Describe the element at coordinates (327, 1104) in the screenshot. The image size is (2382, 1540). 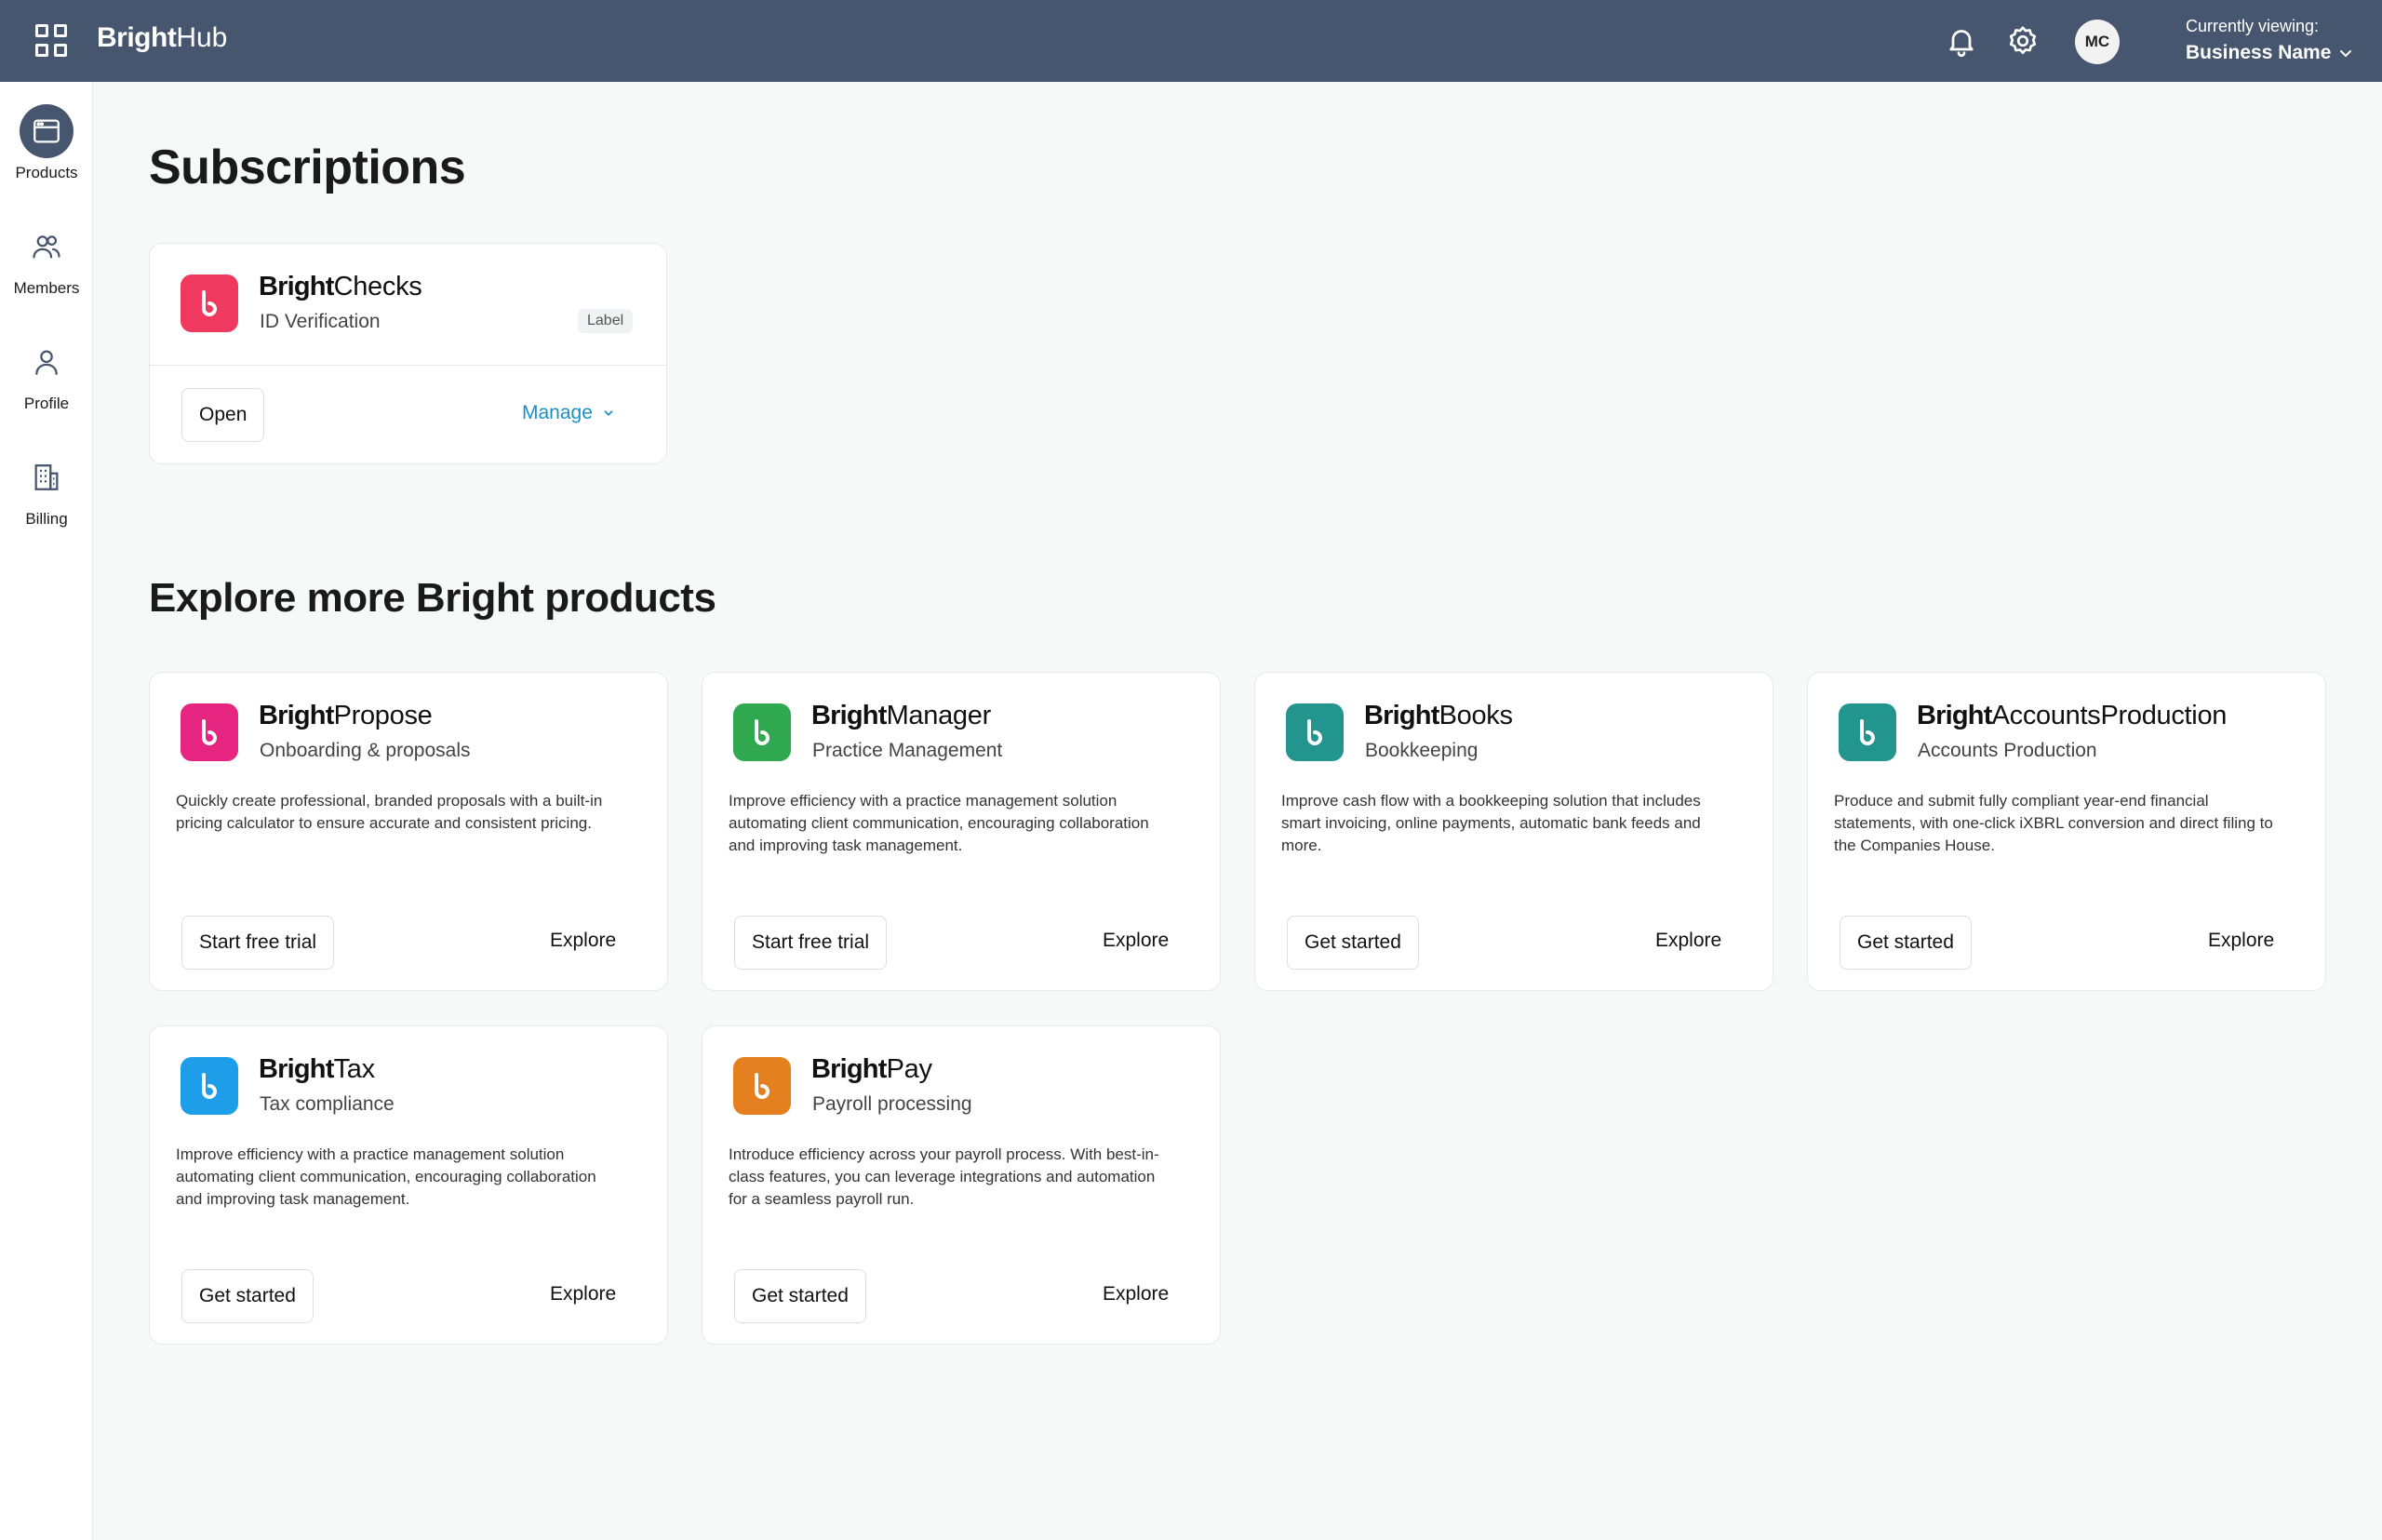
I see `product-subtitle: Tax compliance` at that location.